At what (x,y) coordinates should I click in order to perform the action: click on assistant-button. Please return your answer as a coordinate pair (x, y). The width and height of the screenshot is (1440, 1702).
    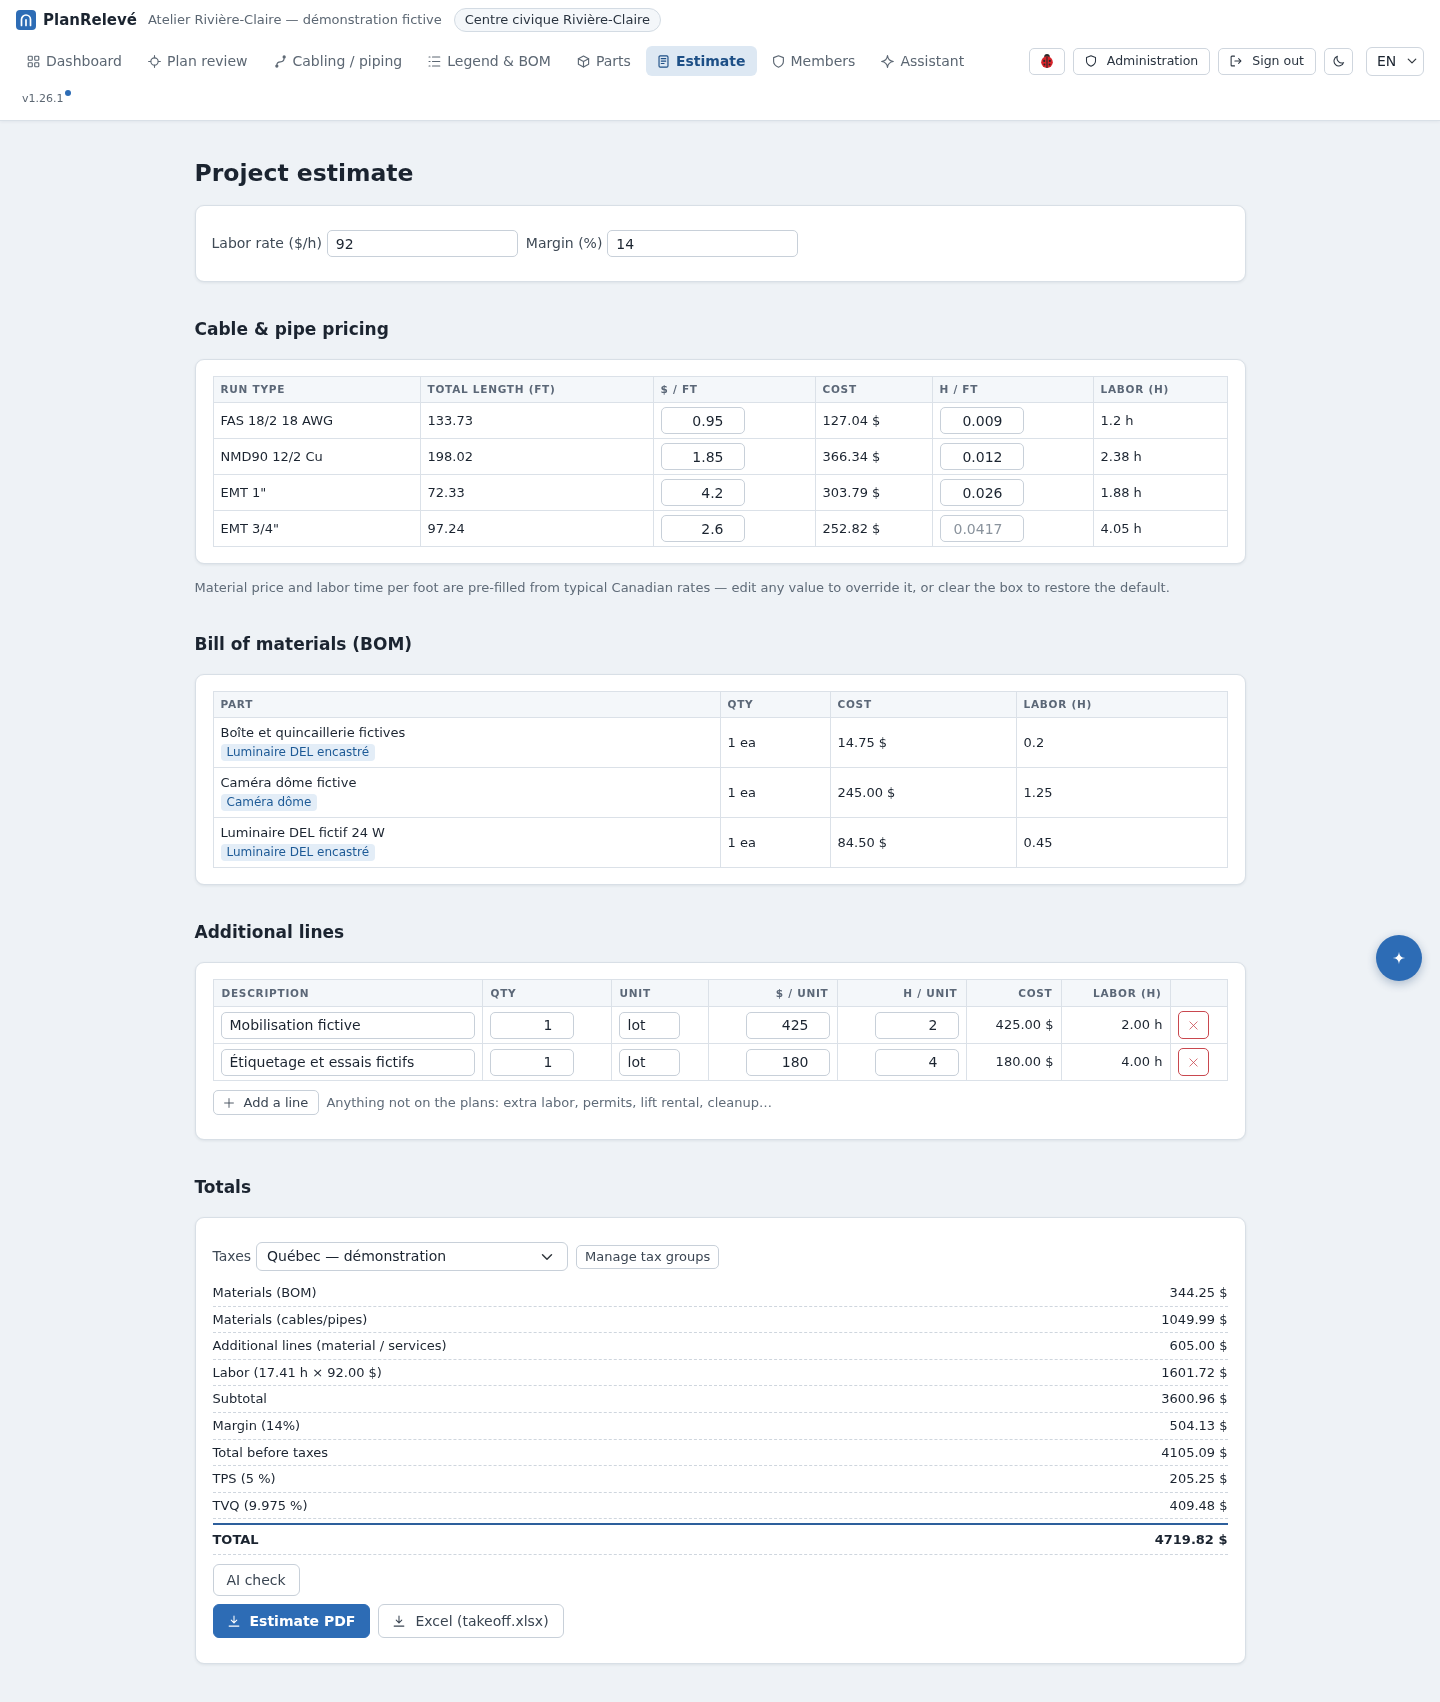
    Looking at the image, I should click on (1399, 958).